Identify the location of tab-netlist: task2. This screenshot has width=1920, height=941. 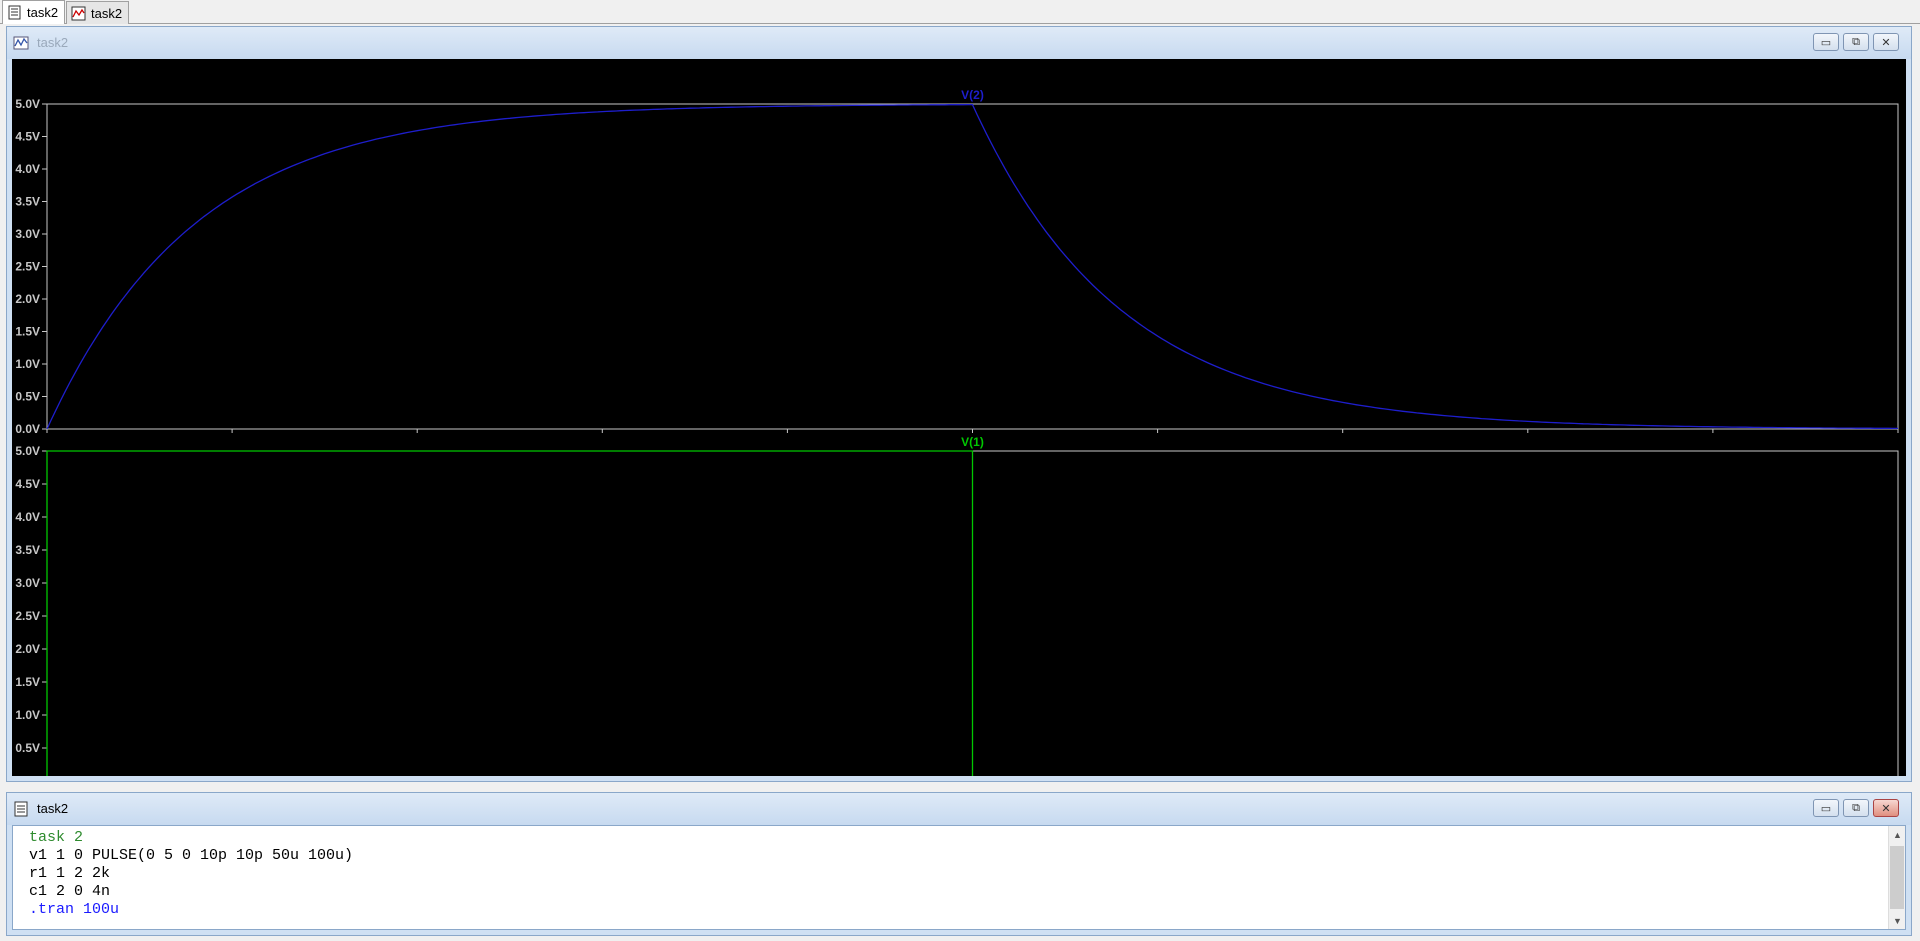
(34, 12).